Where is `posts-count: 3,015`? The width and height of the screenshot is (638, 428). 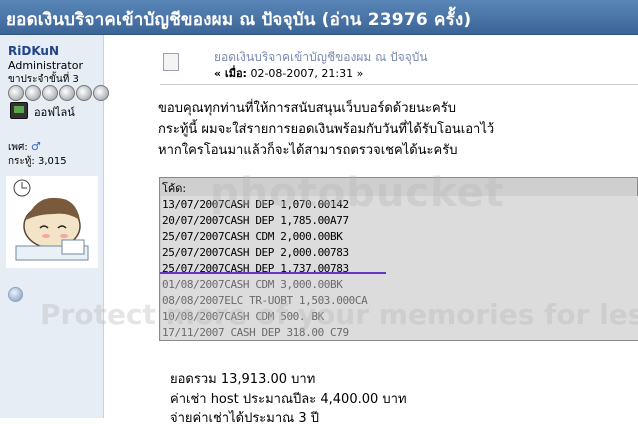 posts-count: 3,015 is located at coordinates (52, 161).